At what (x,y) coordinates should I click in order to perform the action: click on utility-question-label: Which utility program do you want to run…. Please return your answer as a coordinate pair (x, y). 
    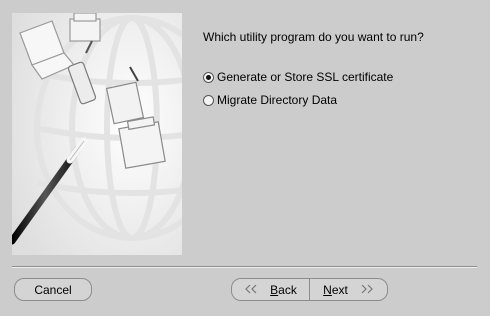
    Looking at the image, I should click on (313, 37).